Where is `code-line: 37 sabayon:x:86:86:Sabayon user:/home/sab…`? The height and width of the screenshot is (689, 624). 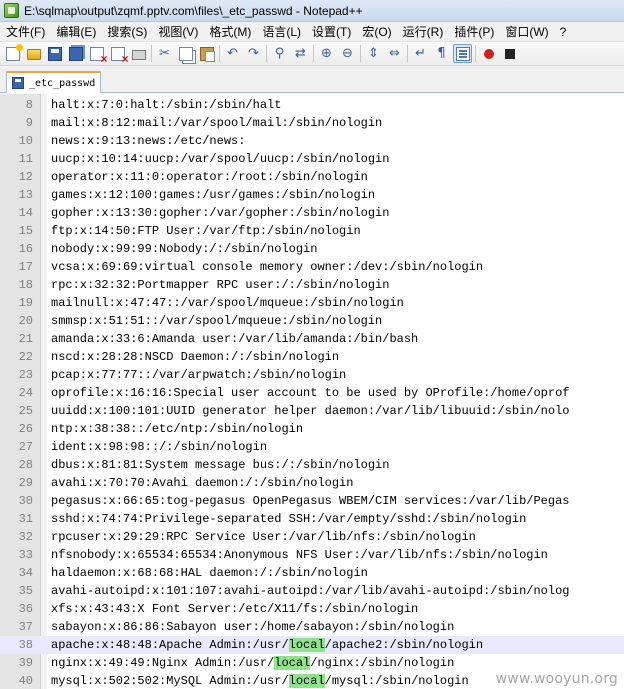
code-line: 37 sabayon:x:86:86:Sabayon user:/home/sab… is located at coordinates (312, 627).